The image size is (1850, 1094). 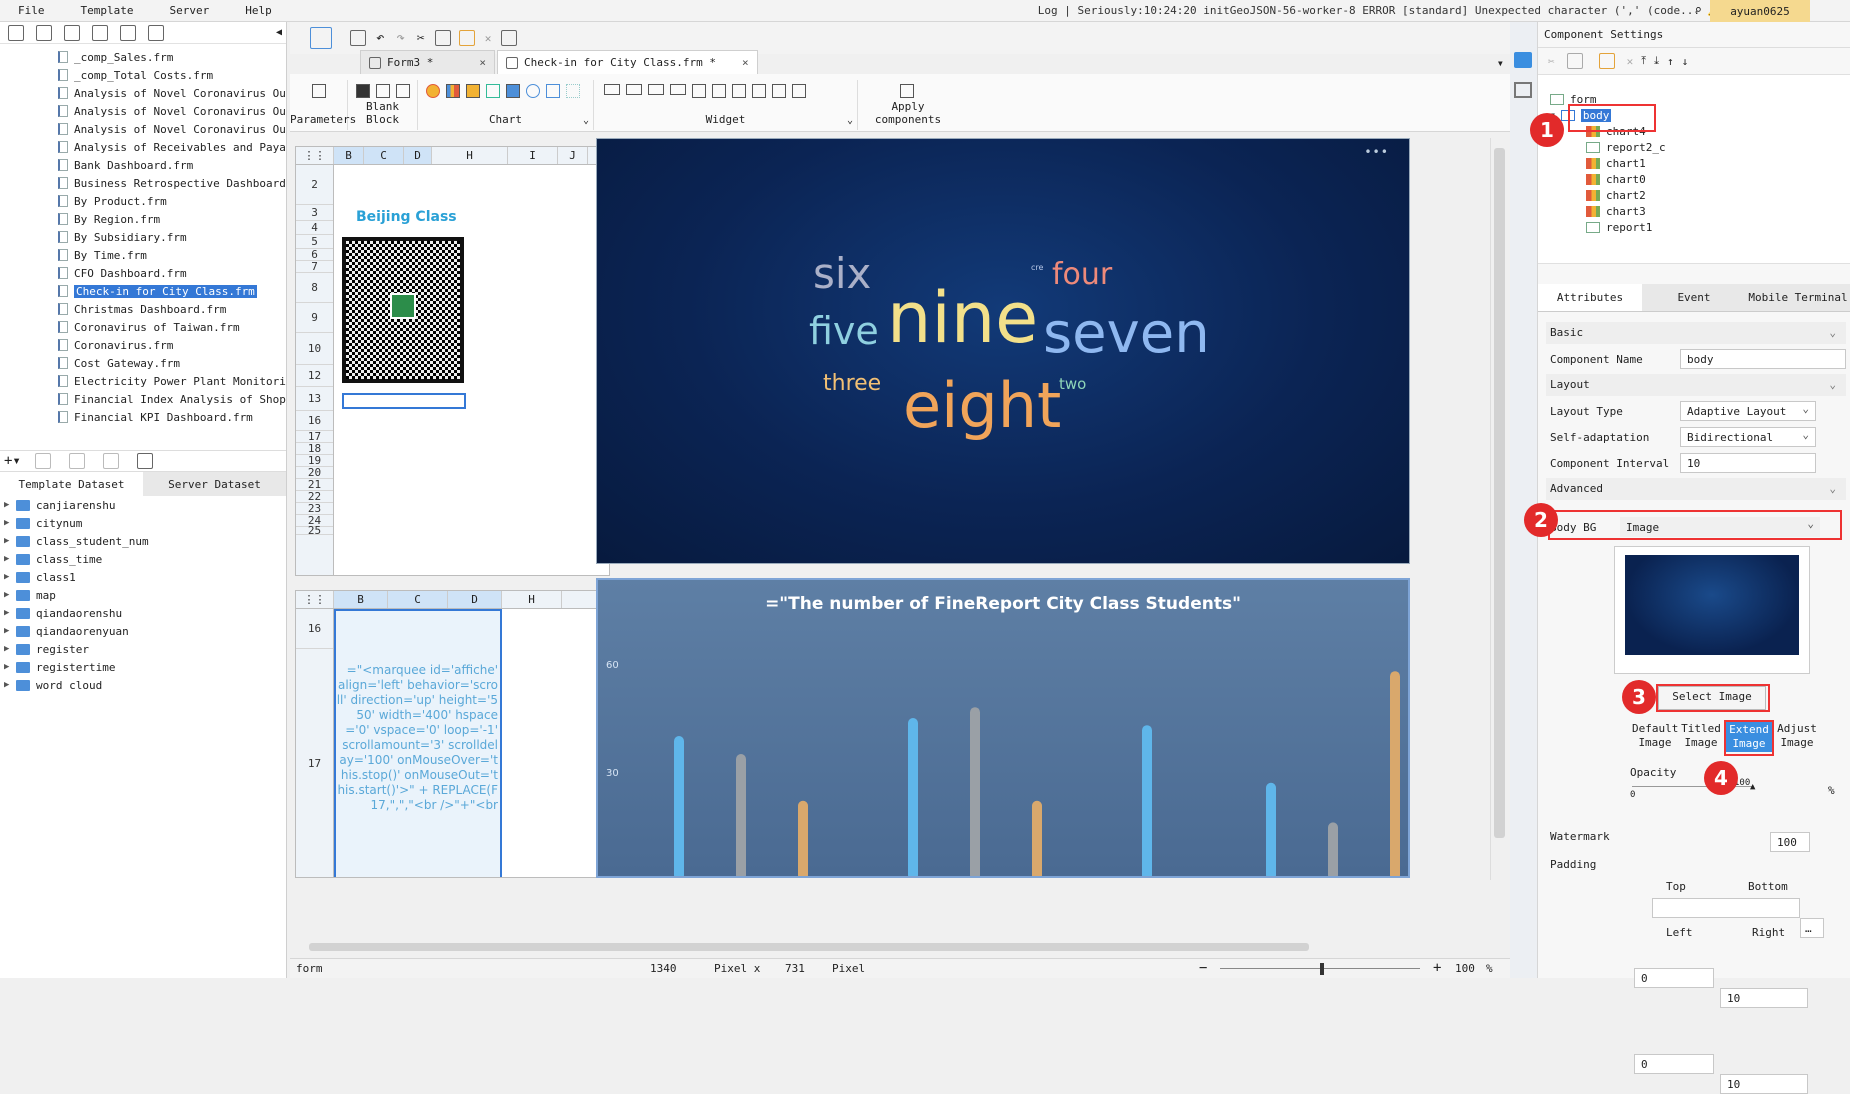 What do you see at coordinates (143, 595) in the screenshot?
I see `dataset-item: ▶ map` at bounding box center [143, 595].